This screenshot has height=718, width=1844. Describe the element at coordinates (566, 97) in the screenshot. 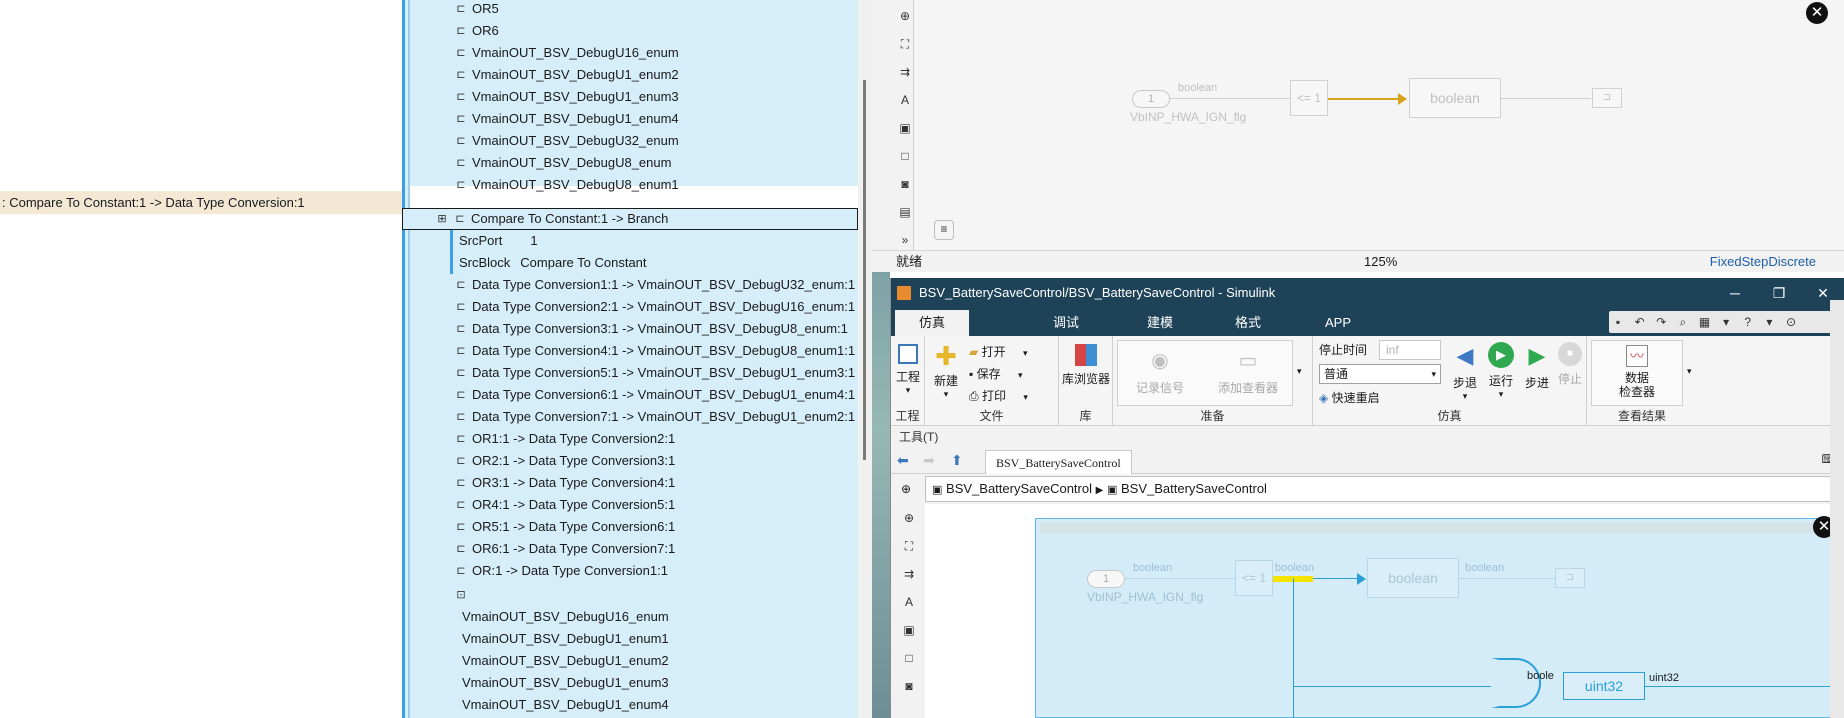

I see `tree-item: ⊏ VmainOUT_BSV_DebugU1_enum3` at that location.